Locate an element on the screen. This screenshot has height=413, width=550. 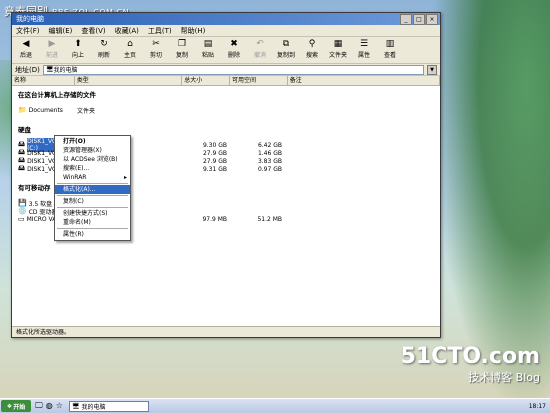
brand-watermark: 51CTO.com 技术博客 Blog is located at coordinates (465, 364).